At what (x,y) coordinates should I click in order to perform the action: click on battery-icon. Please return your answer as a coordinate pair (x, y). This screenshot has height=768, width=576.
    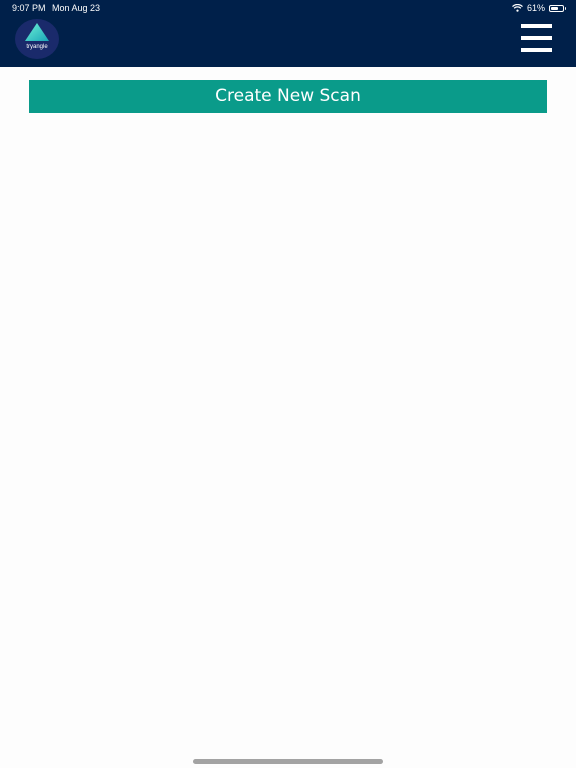
    Looking at the image, I should click on (557, 8).